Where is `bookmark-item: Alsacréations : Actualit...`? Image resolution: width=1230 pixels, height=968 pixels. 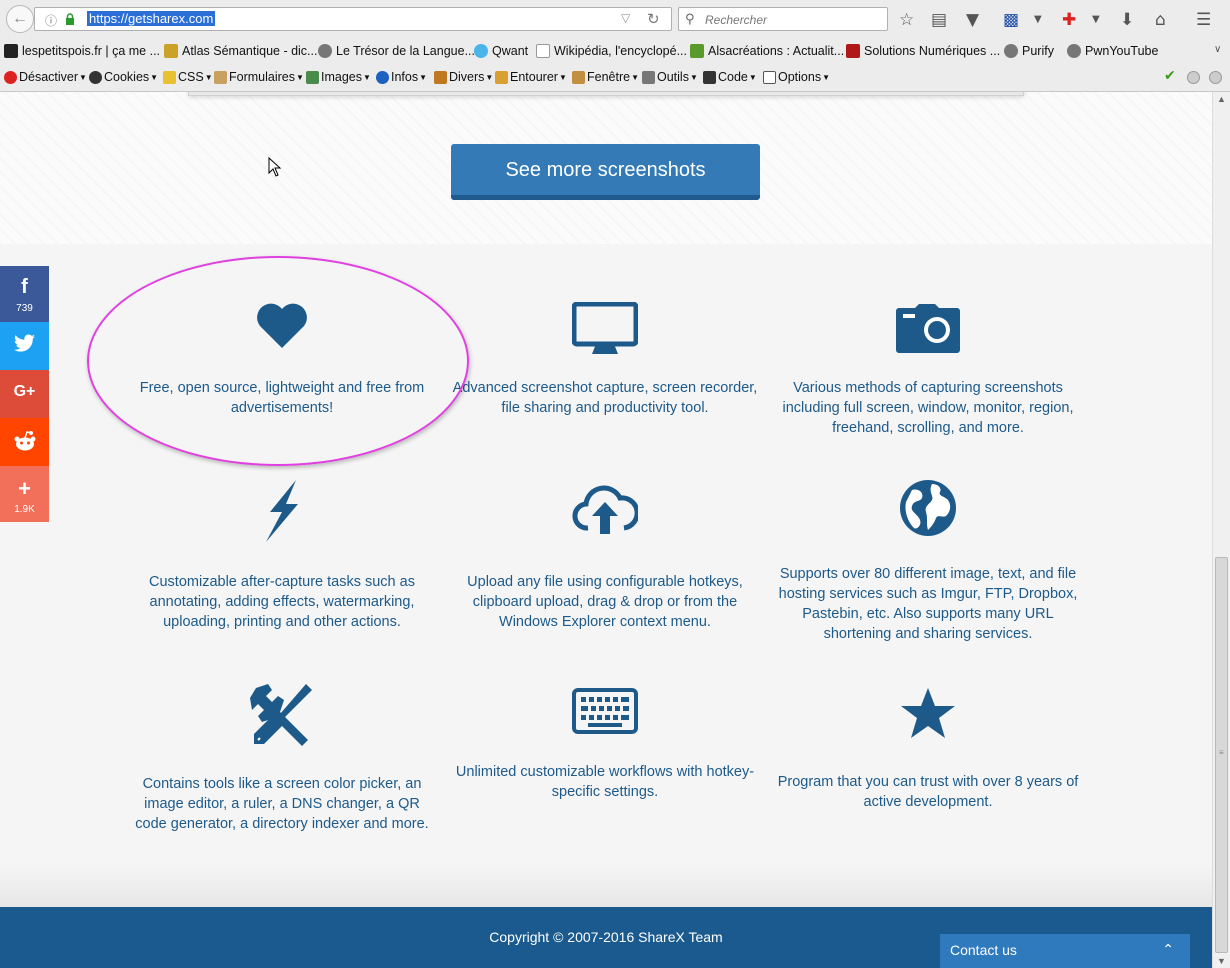
bookmark-item: Alsacréations : Actualit... is located at coordinates (767, 51).